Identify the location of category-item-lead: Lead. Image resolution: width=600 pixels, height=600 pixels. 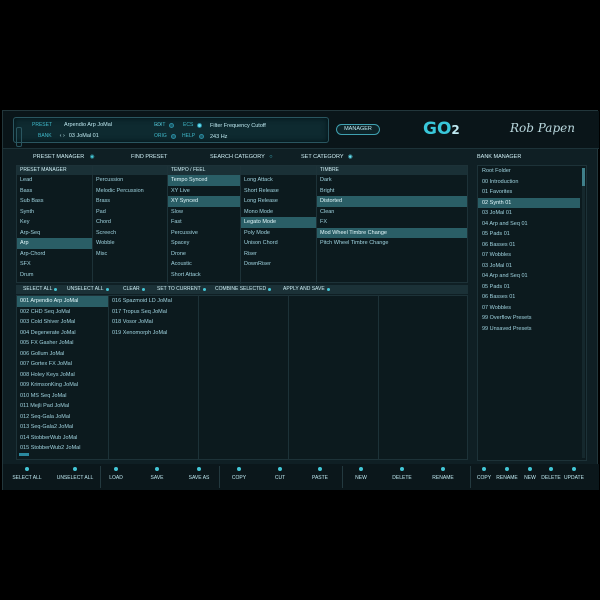
(54, 180).